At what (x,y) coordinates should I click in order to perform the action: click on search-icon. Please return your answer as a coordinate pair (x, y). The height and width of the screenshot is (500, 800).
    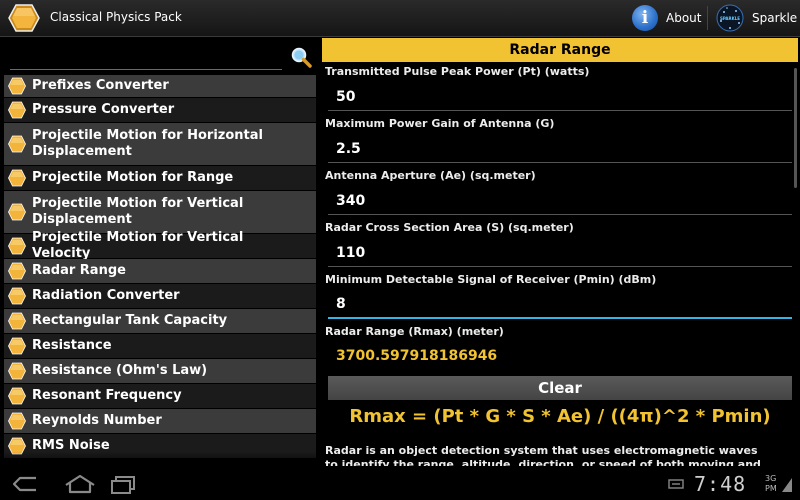
    Looking at the image, I should click on (301, 57).